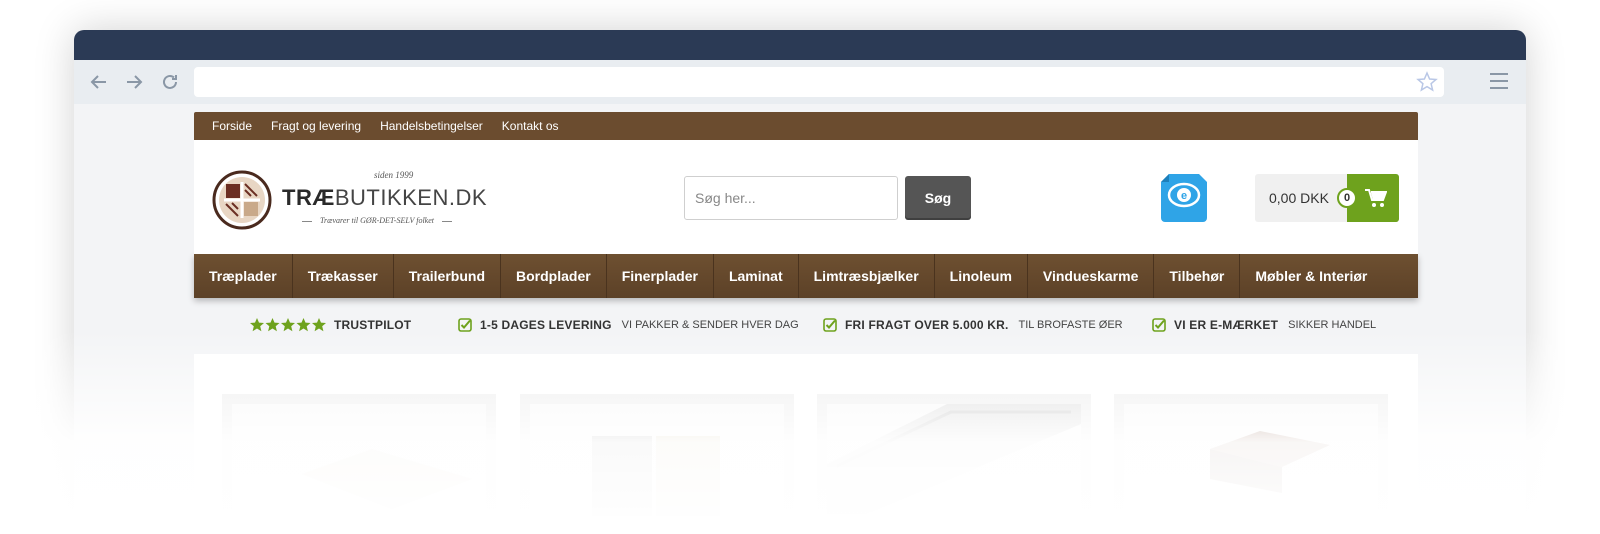 The height and width of the screenshot is (534, 1600). What do you see at coordinates (1311, 276) in the screenshot?
I see `nav-moebler-interioer: Møbler & Interiør` at bounding box center [1311, 276].